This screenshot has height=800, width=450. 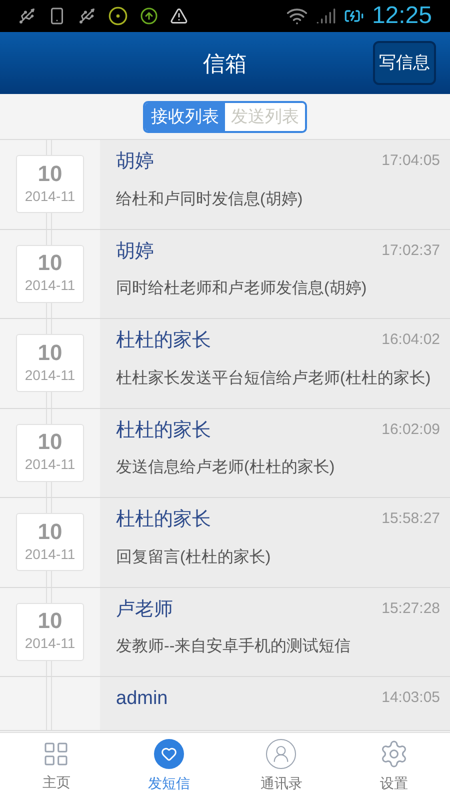 I want to click on warning-icon, so click(x=179, y=16).